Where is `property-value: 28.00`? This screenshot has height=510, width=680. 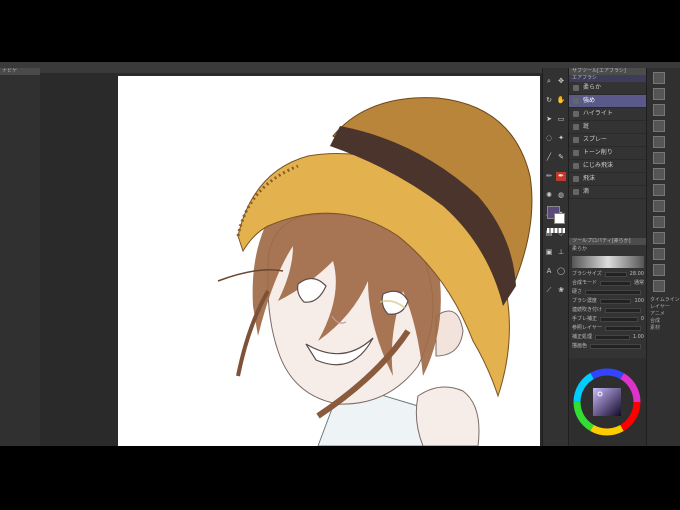
property-value: 28.00 is located at coordinates (636, 274).